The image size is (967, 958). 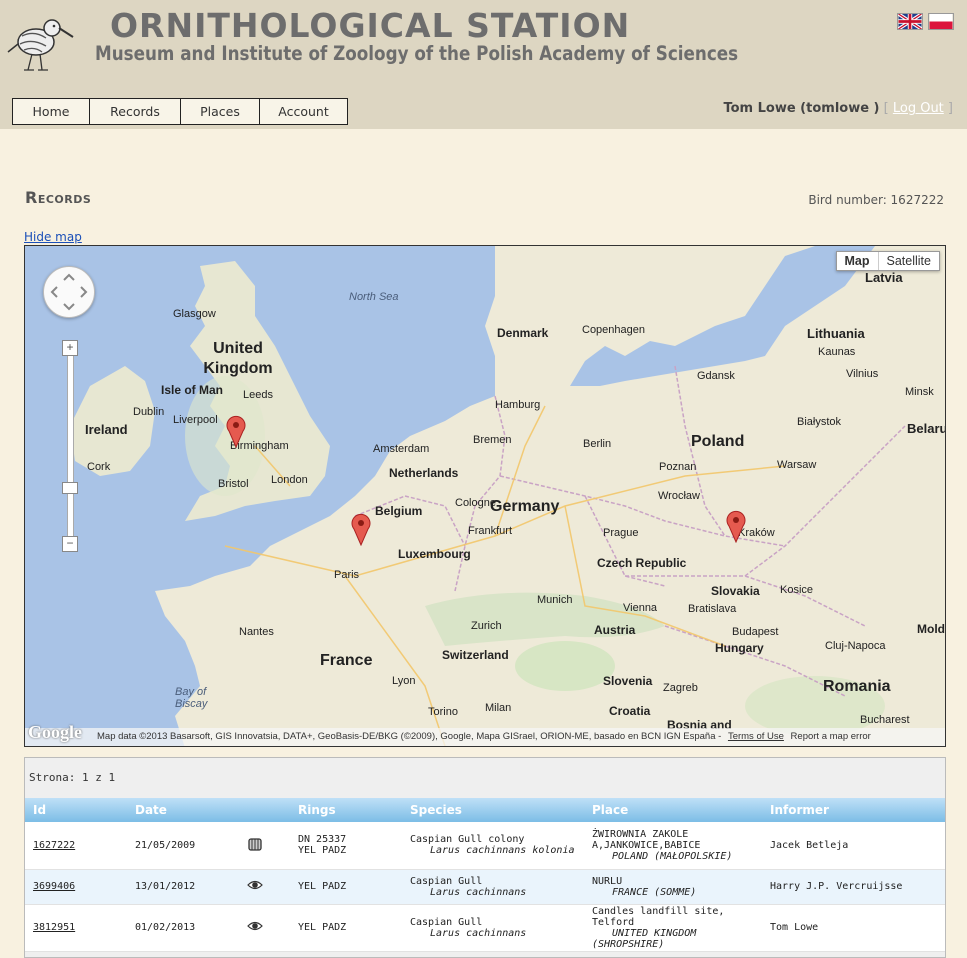 What do you see at coordinates (680, 688) in the screenshot?
I see `map-label-zagreb: Zagreb` at bounding box center [680, 688].